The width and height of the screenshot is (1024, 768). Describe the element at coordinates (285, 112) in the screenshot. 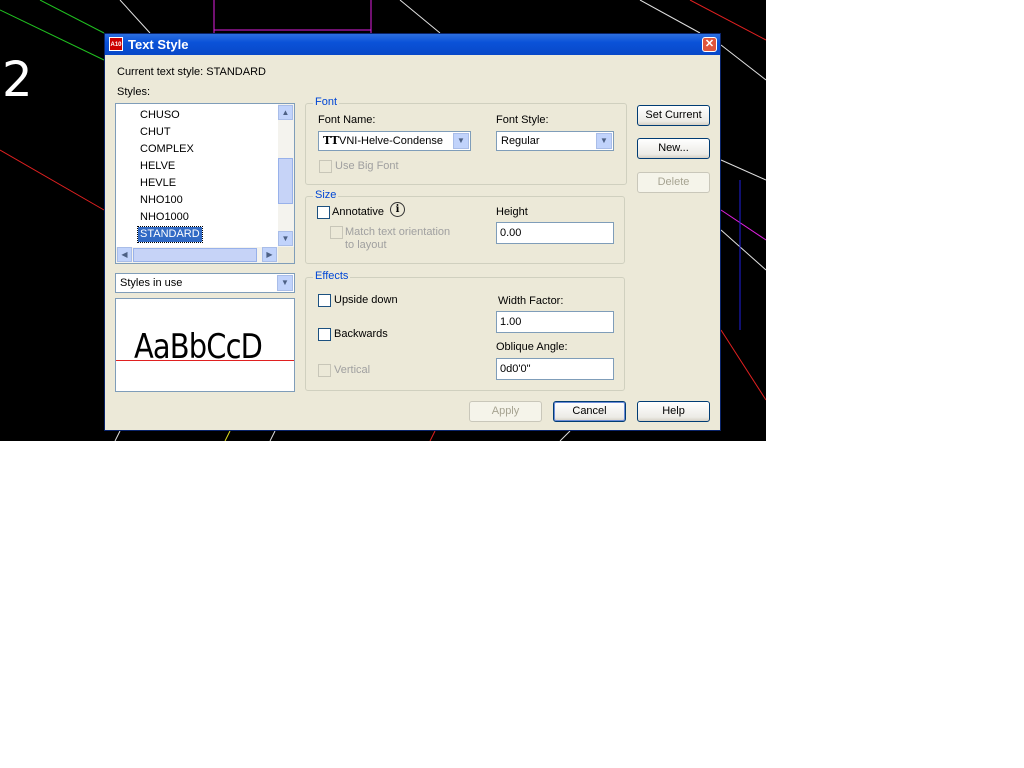

I see `scroll-up-icon: ▲` at that location.